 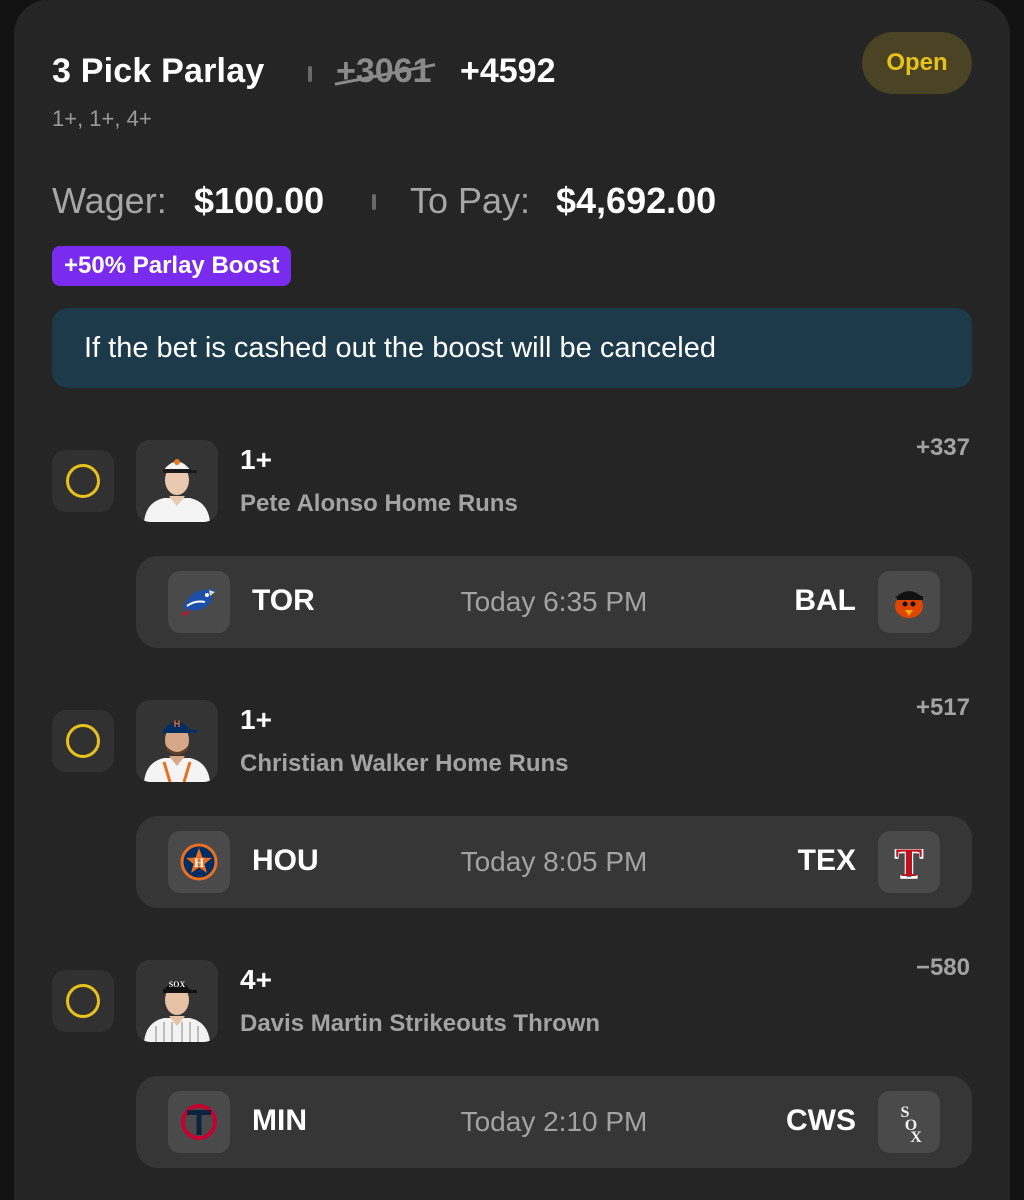 What do you see at coordinates (404, 763) in the screenshot?
I see `leg-market: Christian Walker Home Runs` at bounding box center [404, 763].